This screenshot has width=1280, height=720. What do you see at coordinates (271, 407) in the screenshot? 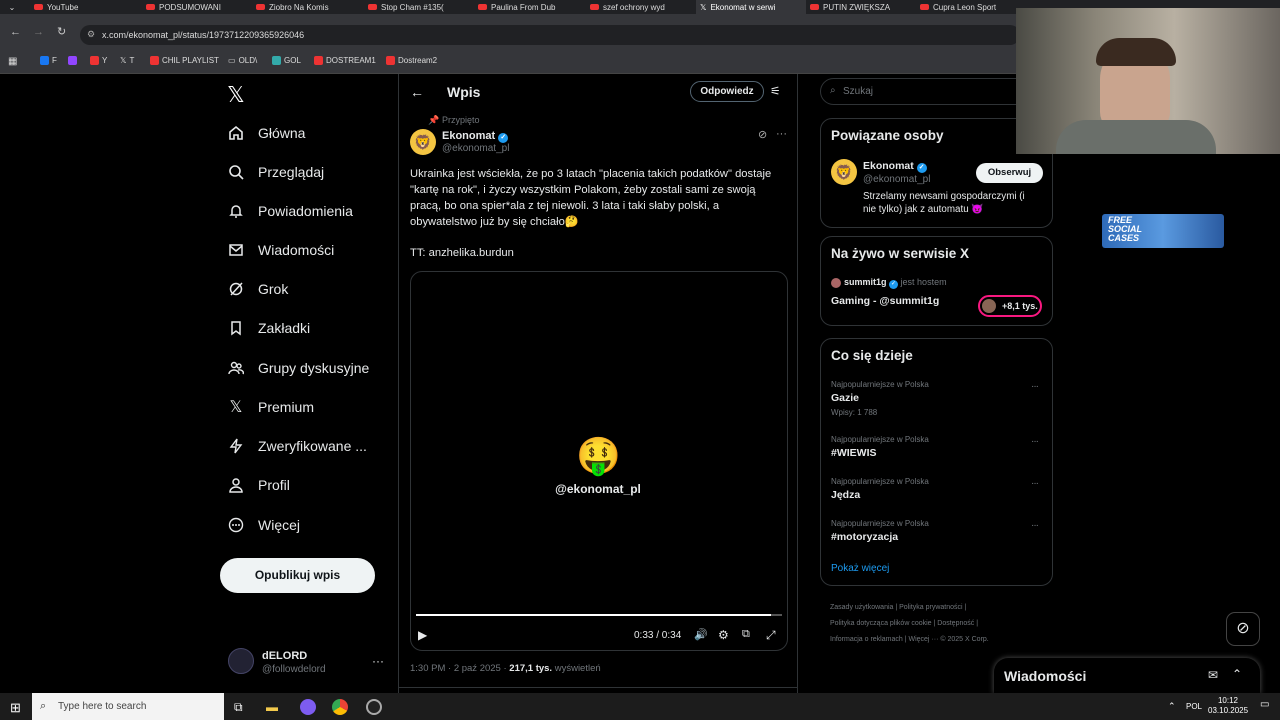
I see `nav-premium: 𝕏 Premium` at bounding box center [271, 407].